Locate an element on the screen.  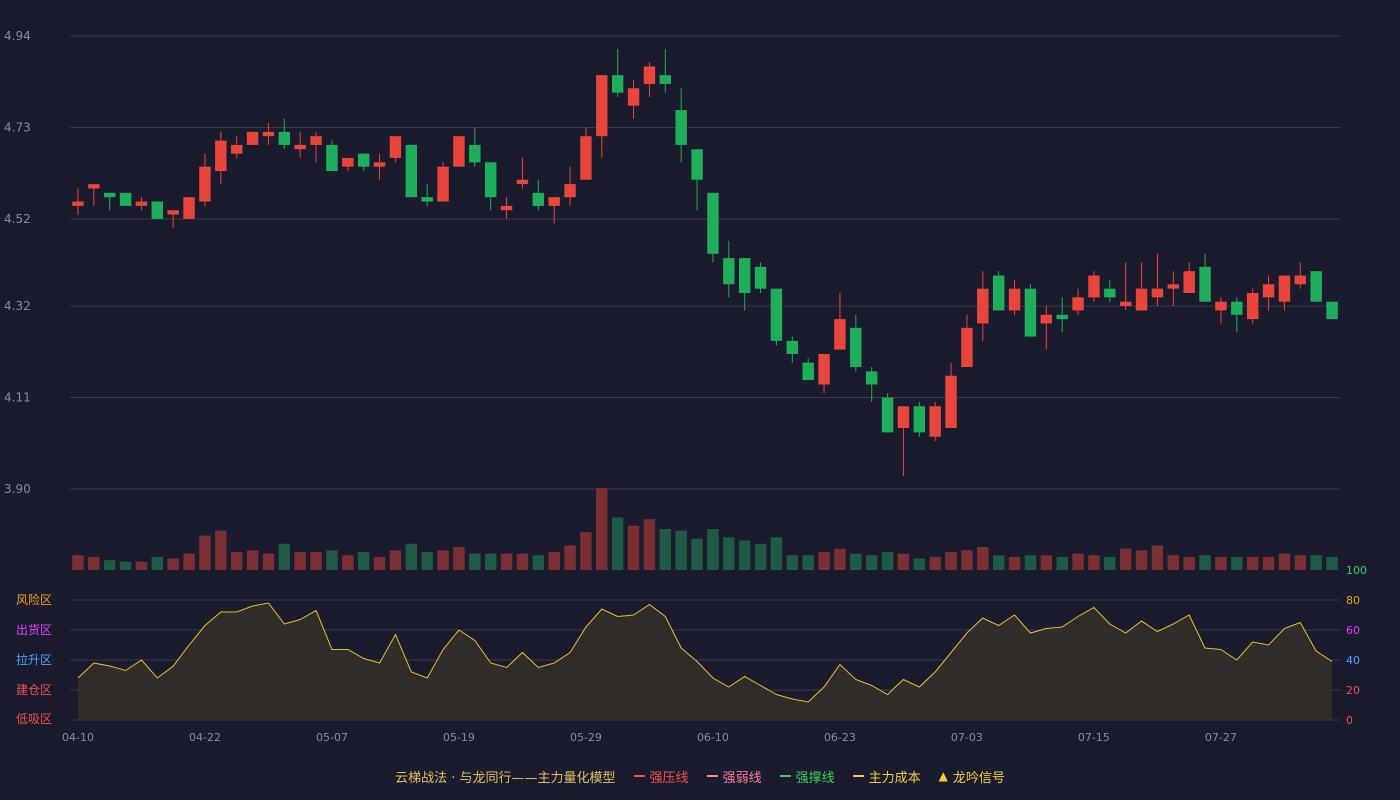
date-tick-label: 06-10 is located at coordinates (713, 737).